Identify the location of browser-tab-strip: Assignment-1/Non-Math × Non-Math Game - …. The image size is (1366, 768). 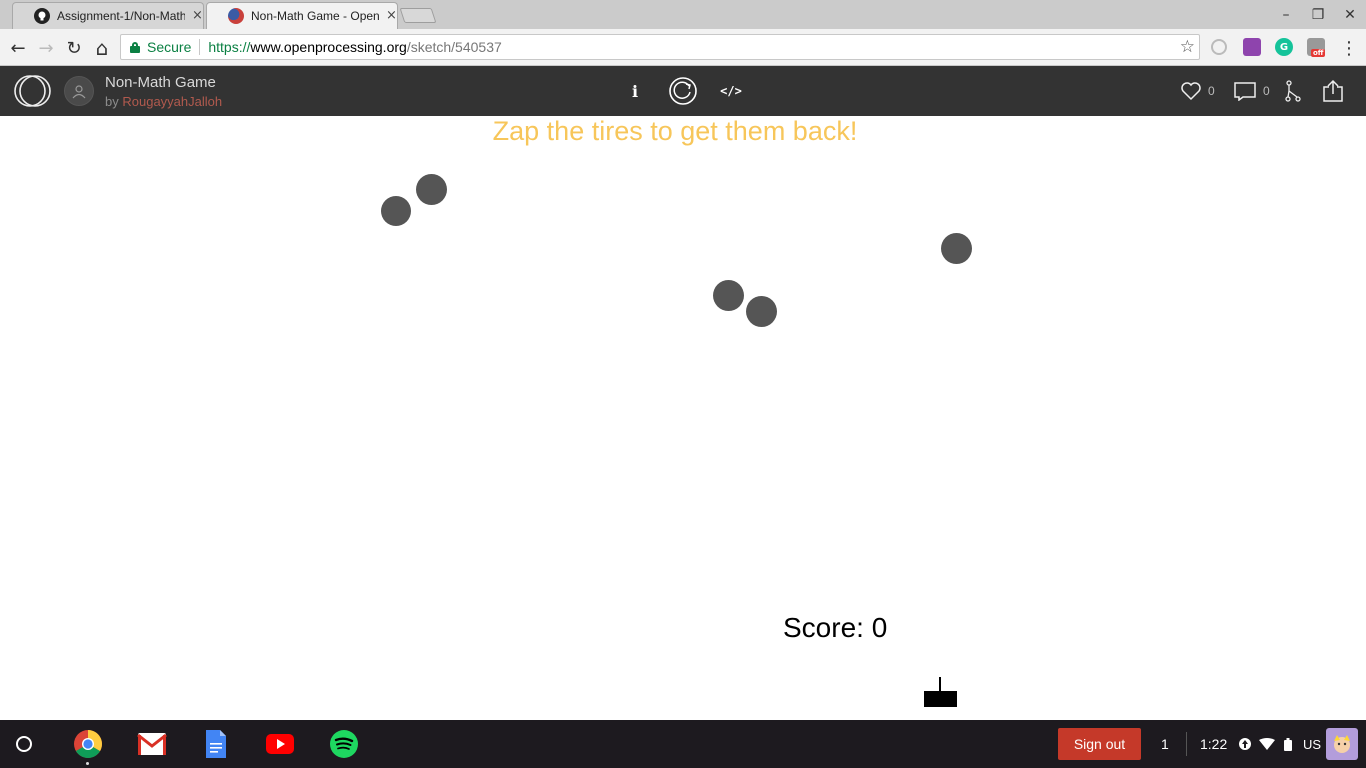
(683, 14).